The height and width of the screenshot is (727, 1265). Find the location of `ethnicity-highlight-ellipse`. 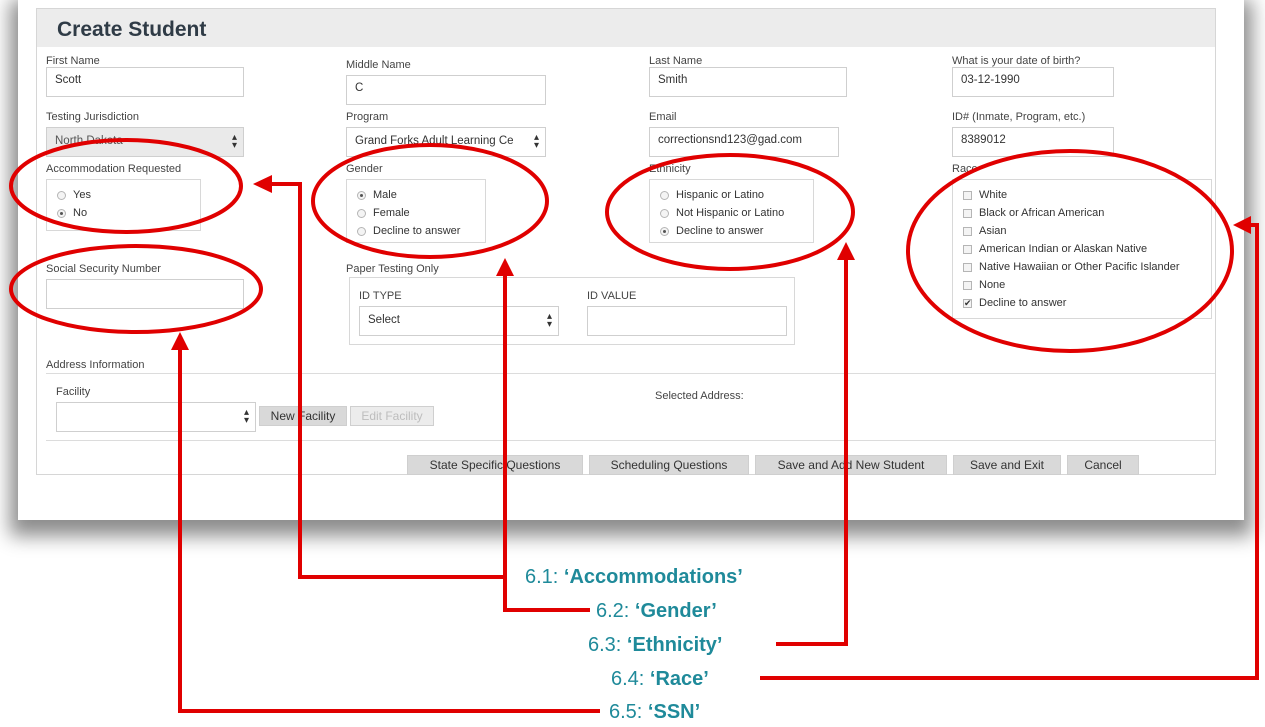

ethnicity-highlight-ellipse is located at coordinates (730, 212).